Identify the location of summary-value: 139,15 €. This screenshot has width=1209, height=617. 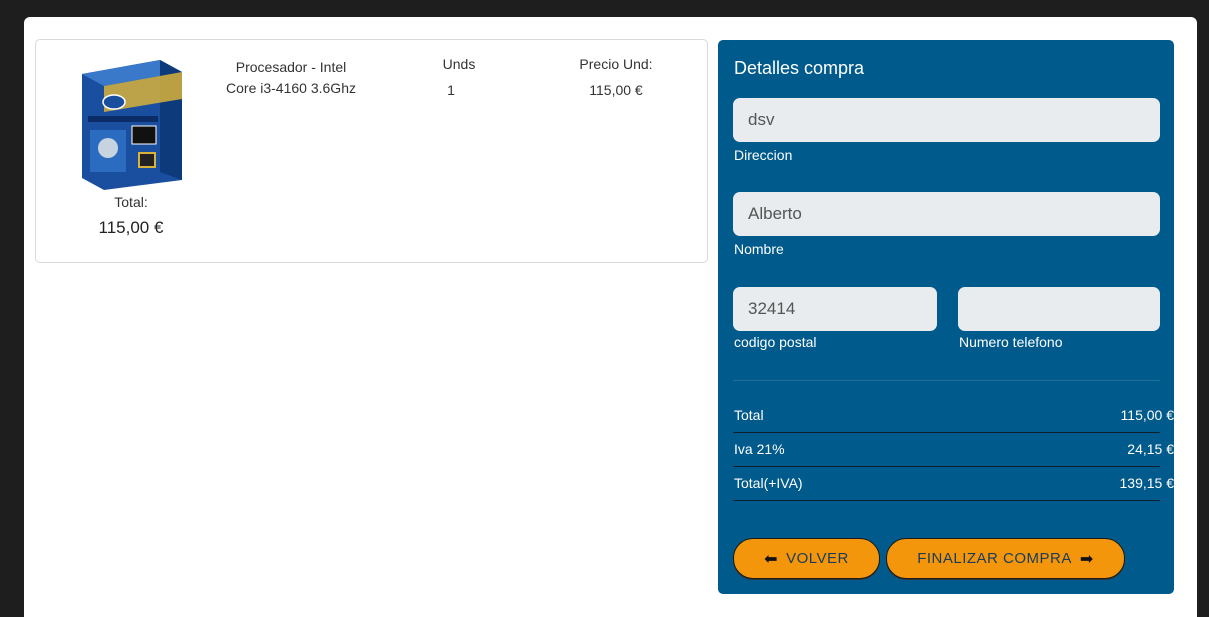
(1147, 483).